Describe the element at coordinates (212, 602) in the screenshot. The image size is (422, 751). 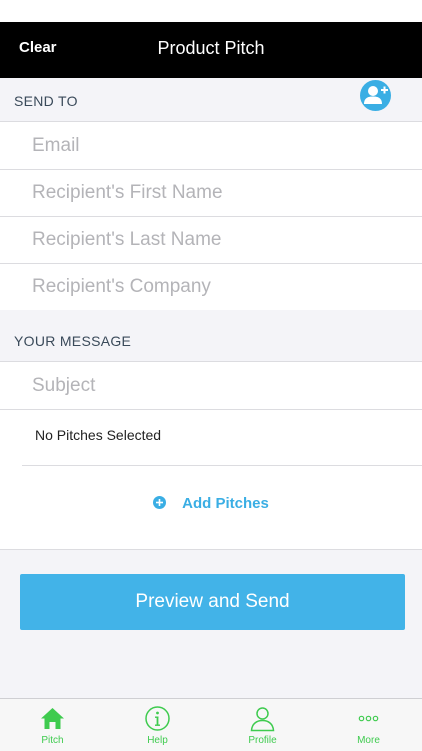
I see `preview-and-send-button: Preview and Send` at that location.